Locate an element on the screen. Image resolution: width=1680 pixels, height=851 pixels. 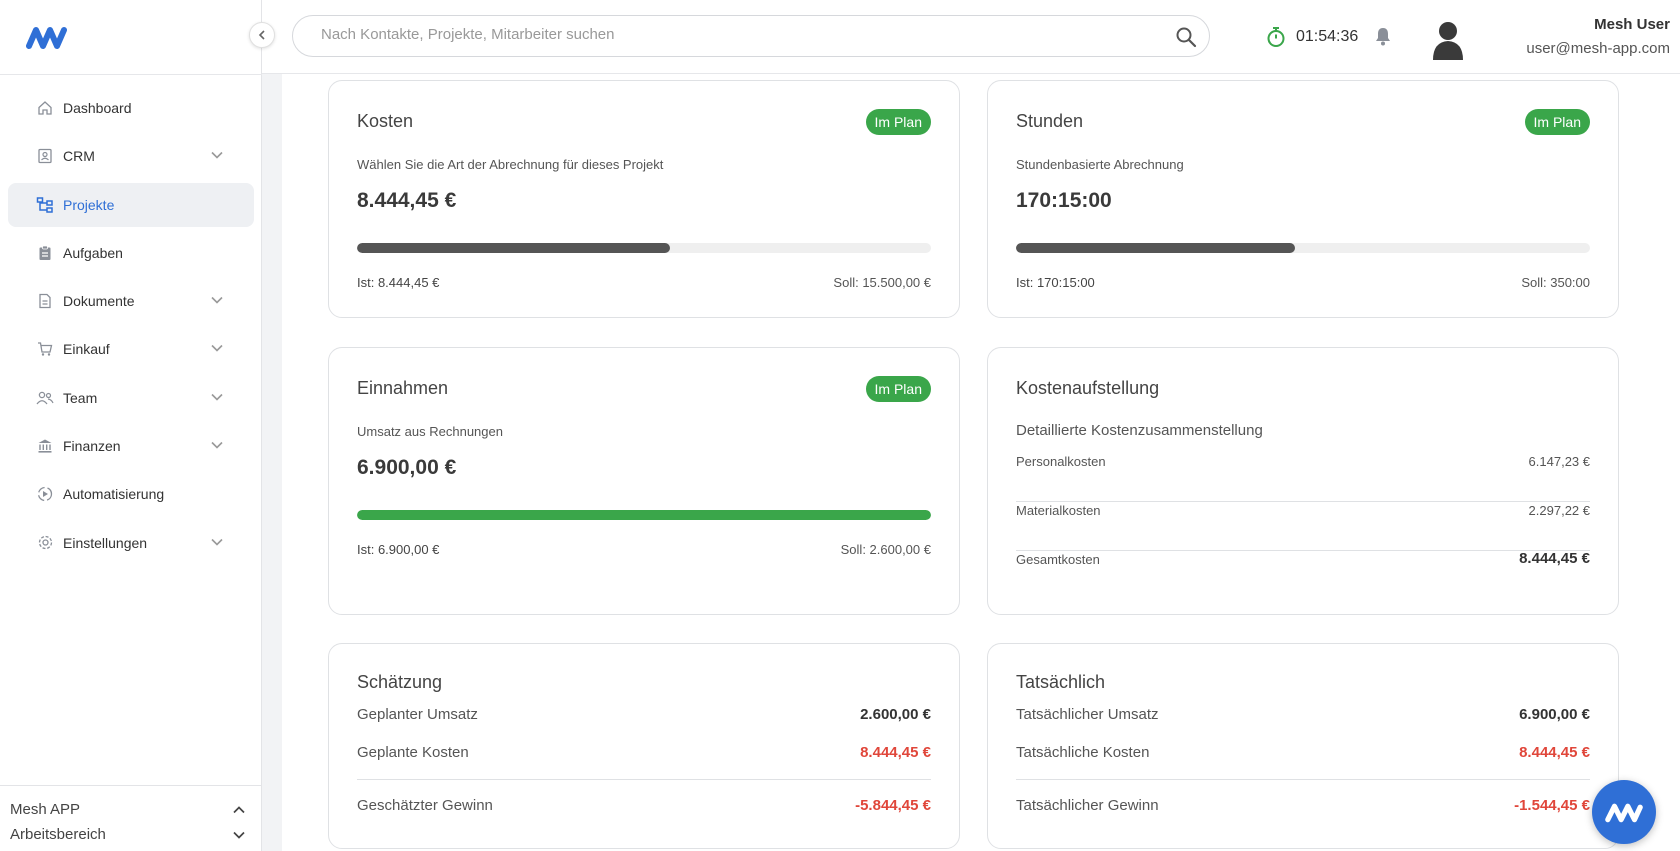
sidebar-item-einstellungen: Einstellungen is located at coordinates (131, 543).